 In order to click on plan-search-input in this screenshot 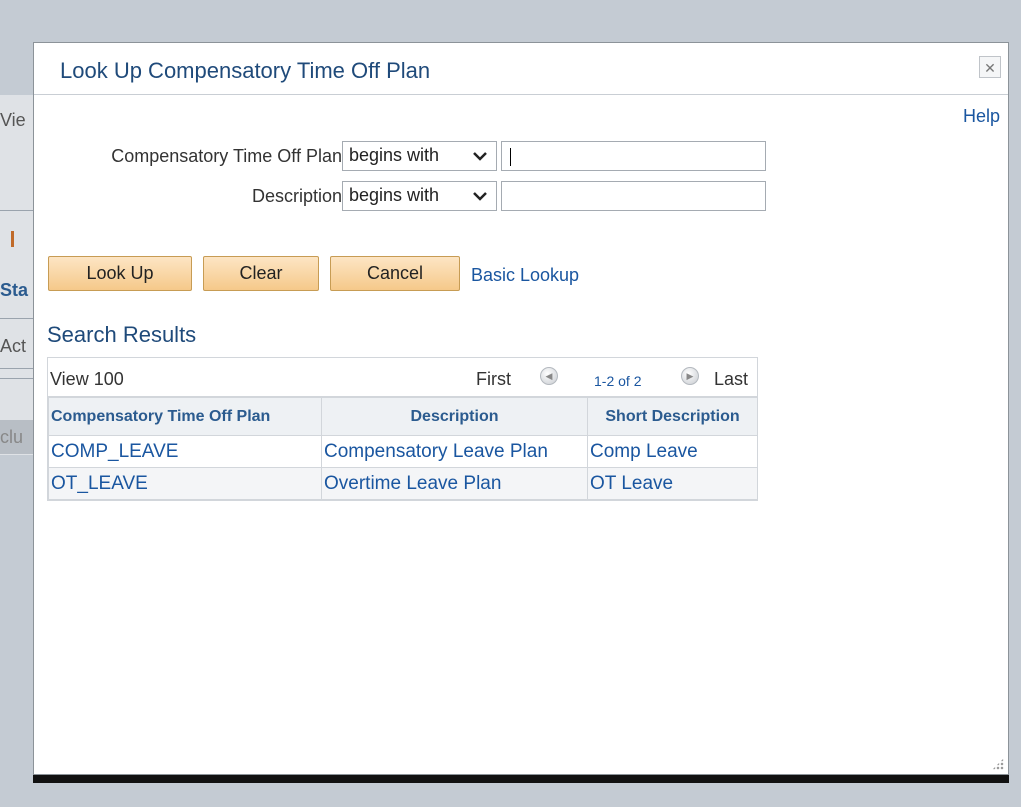, I will do `click(633, 156)`.